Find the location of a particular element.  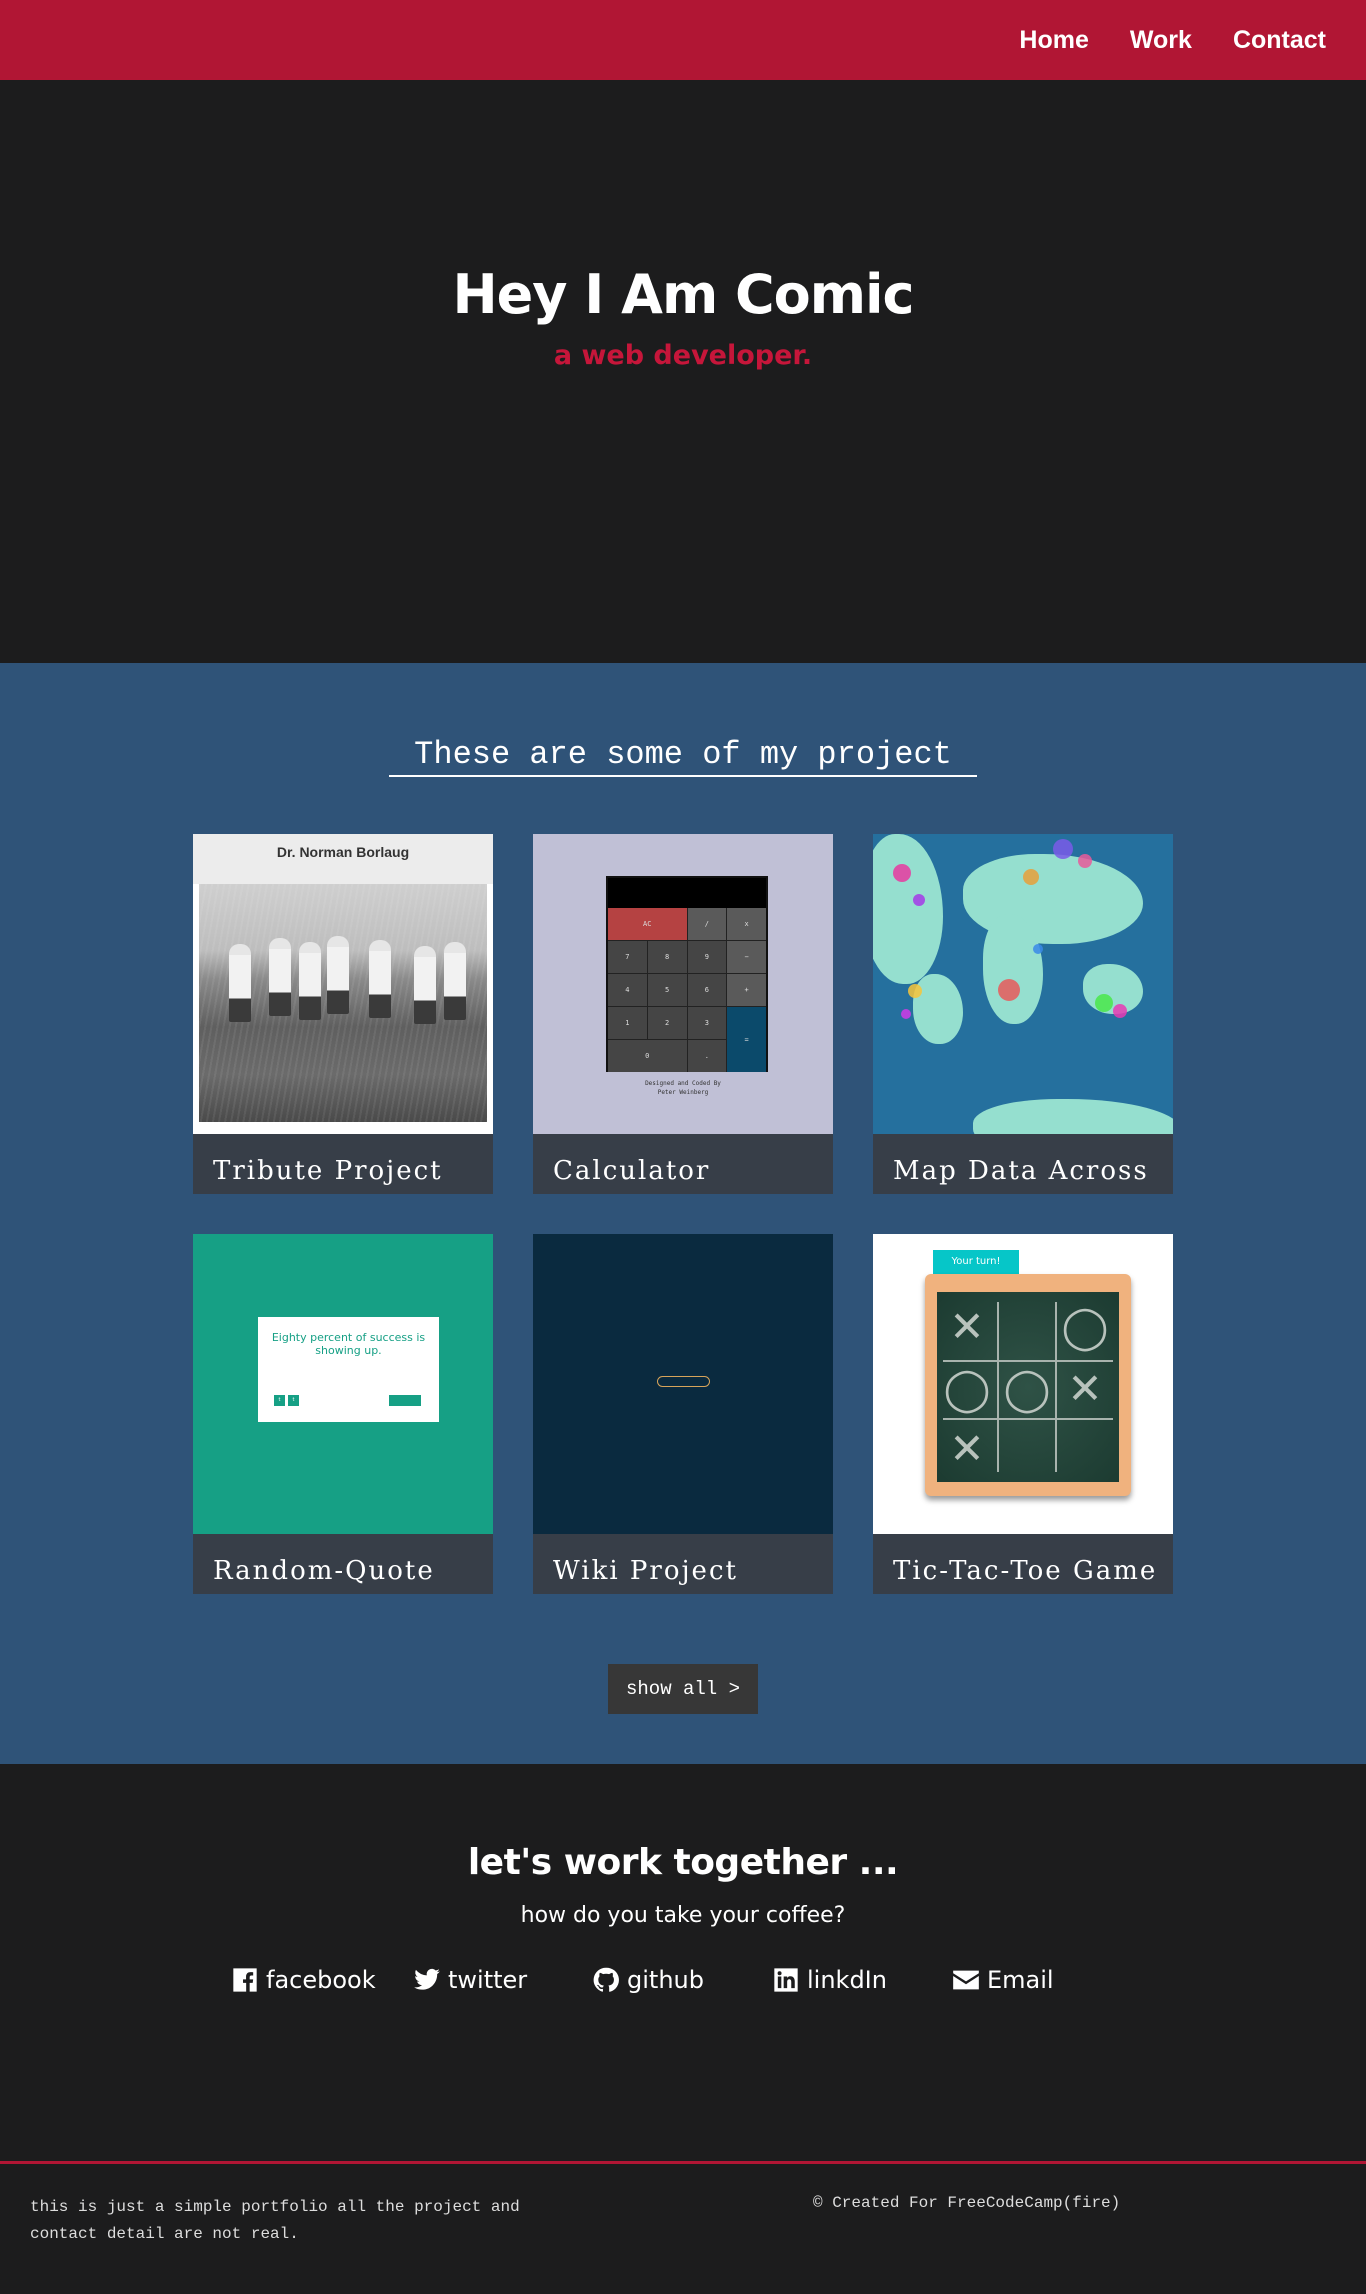

github-link: github is located at coordinates (648, 1980).